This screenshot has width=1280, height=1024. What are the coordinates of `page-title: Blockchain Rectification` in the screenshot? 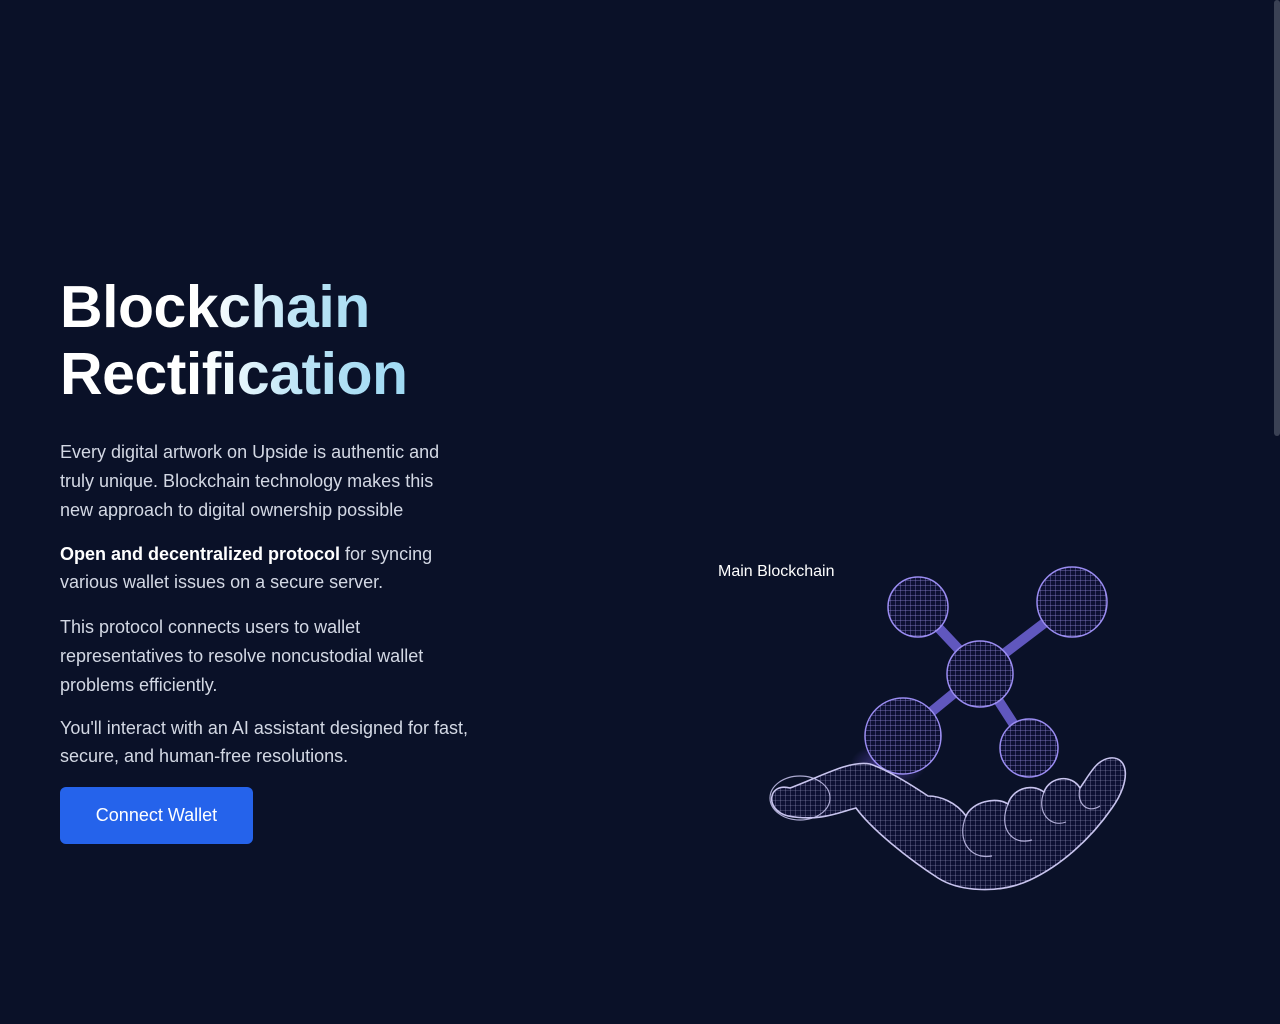 It's located at (265, 341).